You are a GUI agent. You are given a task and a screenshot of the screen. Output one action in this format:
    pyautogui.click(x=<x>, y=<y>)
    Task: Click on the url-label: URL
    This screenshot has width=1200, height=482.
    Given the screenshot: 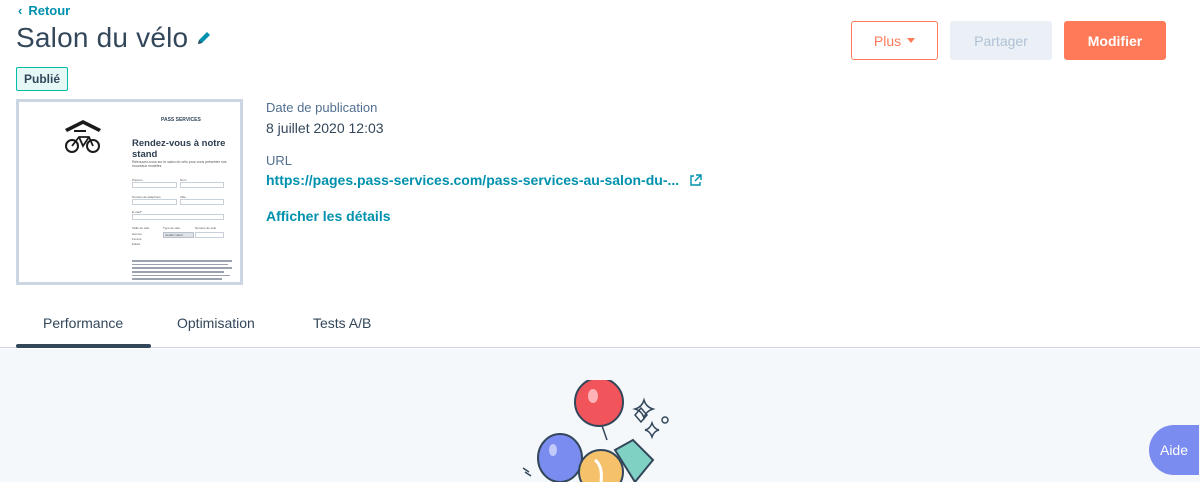 What is the action you would take?
    pyautogui.click(x=279, y=160)
    